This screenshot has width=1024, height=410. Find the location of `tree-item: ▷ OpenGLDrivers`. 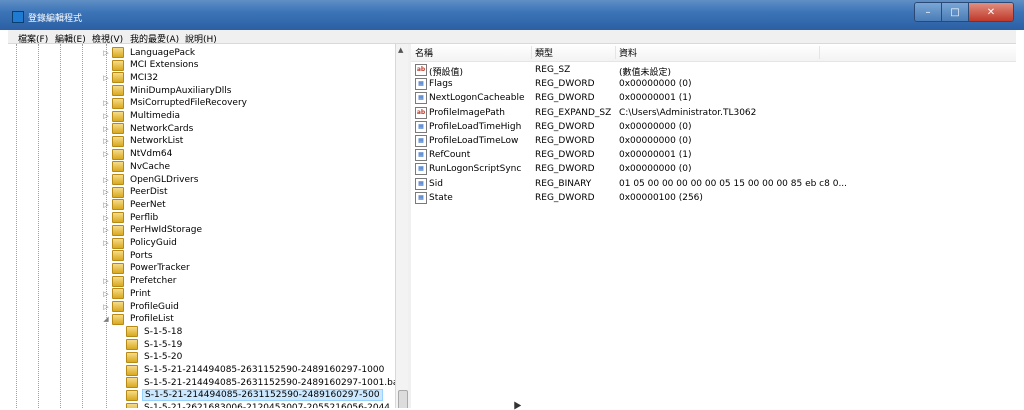

tree-item: ▷ OpenGLDrivers is located at coordinates (151, 179).